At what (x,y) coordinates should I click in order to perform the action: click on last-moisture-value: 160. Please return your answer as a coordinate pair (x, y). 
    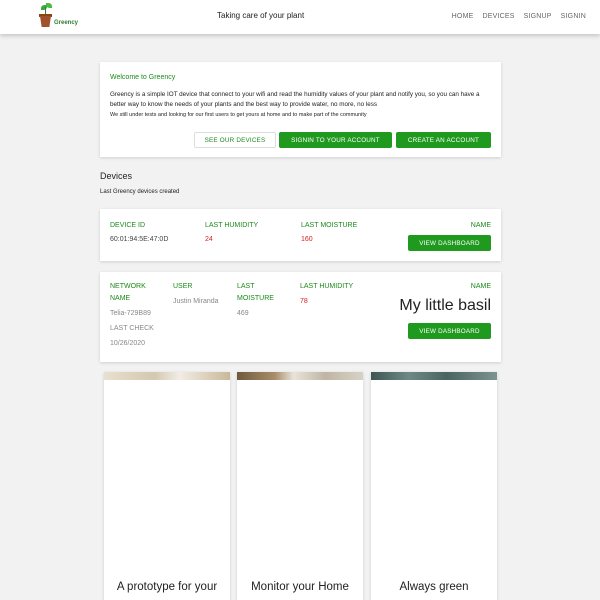
    Looking at the image, I should click on (307, 239).